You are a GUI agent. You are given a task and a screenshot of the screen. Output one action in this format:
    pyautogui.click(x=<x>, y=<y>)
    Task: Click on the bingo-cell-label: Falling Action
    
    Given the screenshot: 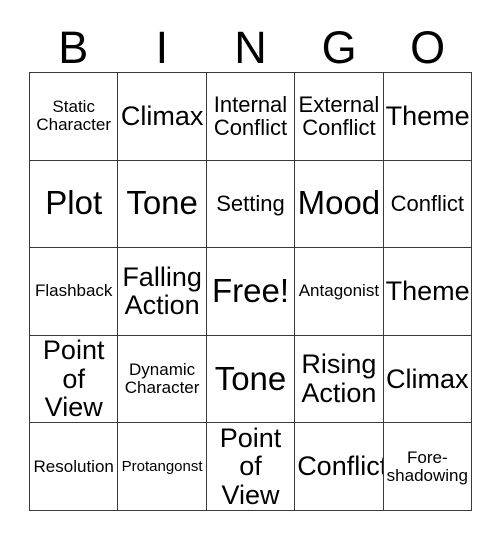 What is the action you would take?
    pyautogui.click(x=162, y=291)
    